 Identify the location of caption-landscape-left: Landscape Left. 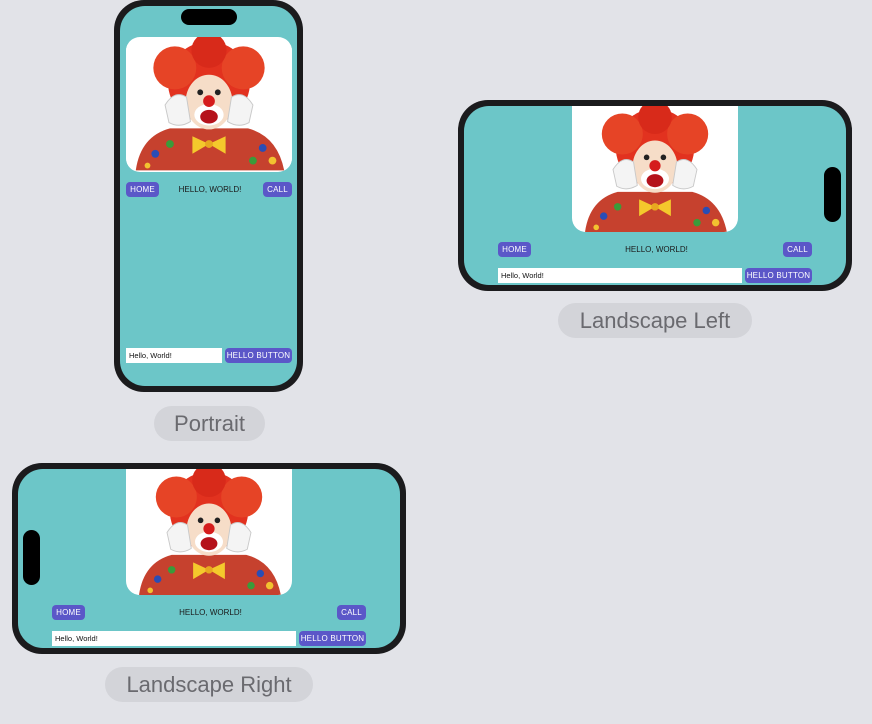
(655, 320).